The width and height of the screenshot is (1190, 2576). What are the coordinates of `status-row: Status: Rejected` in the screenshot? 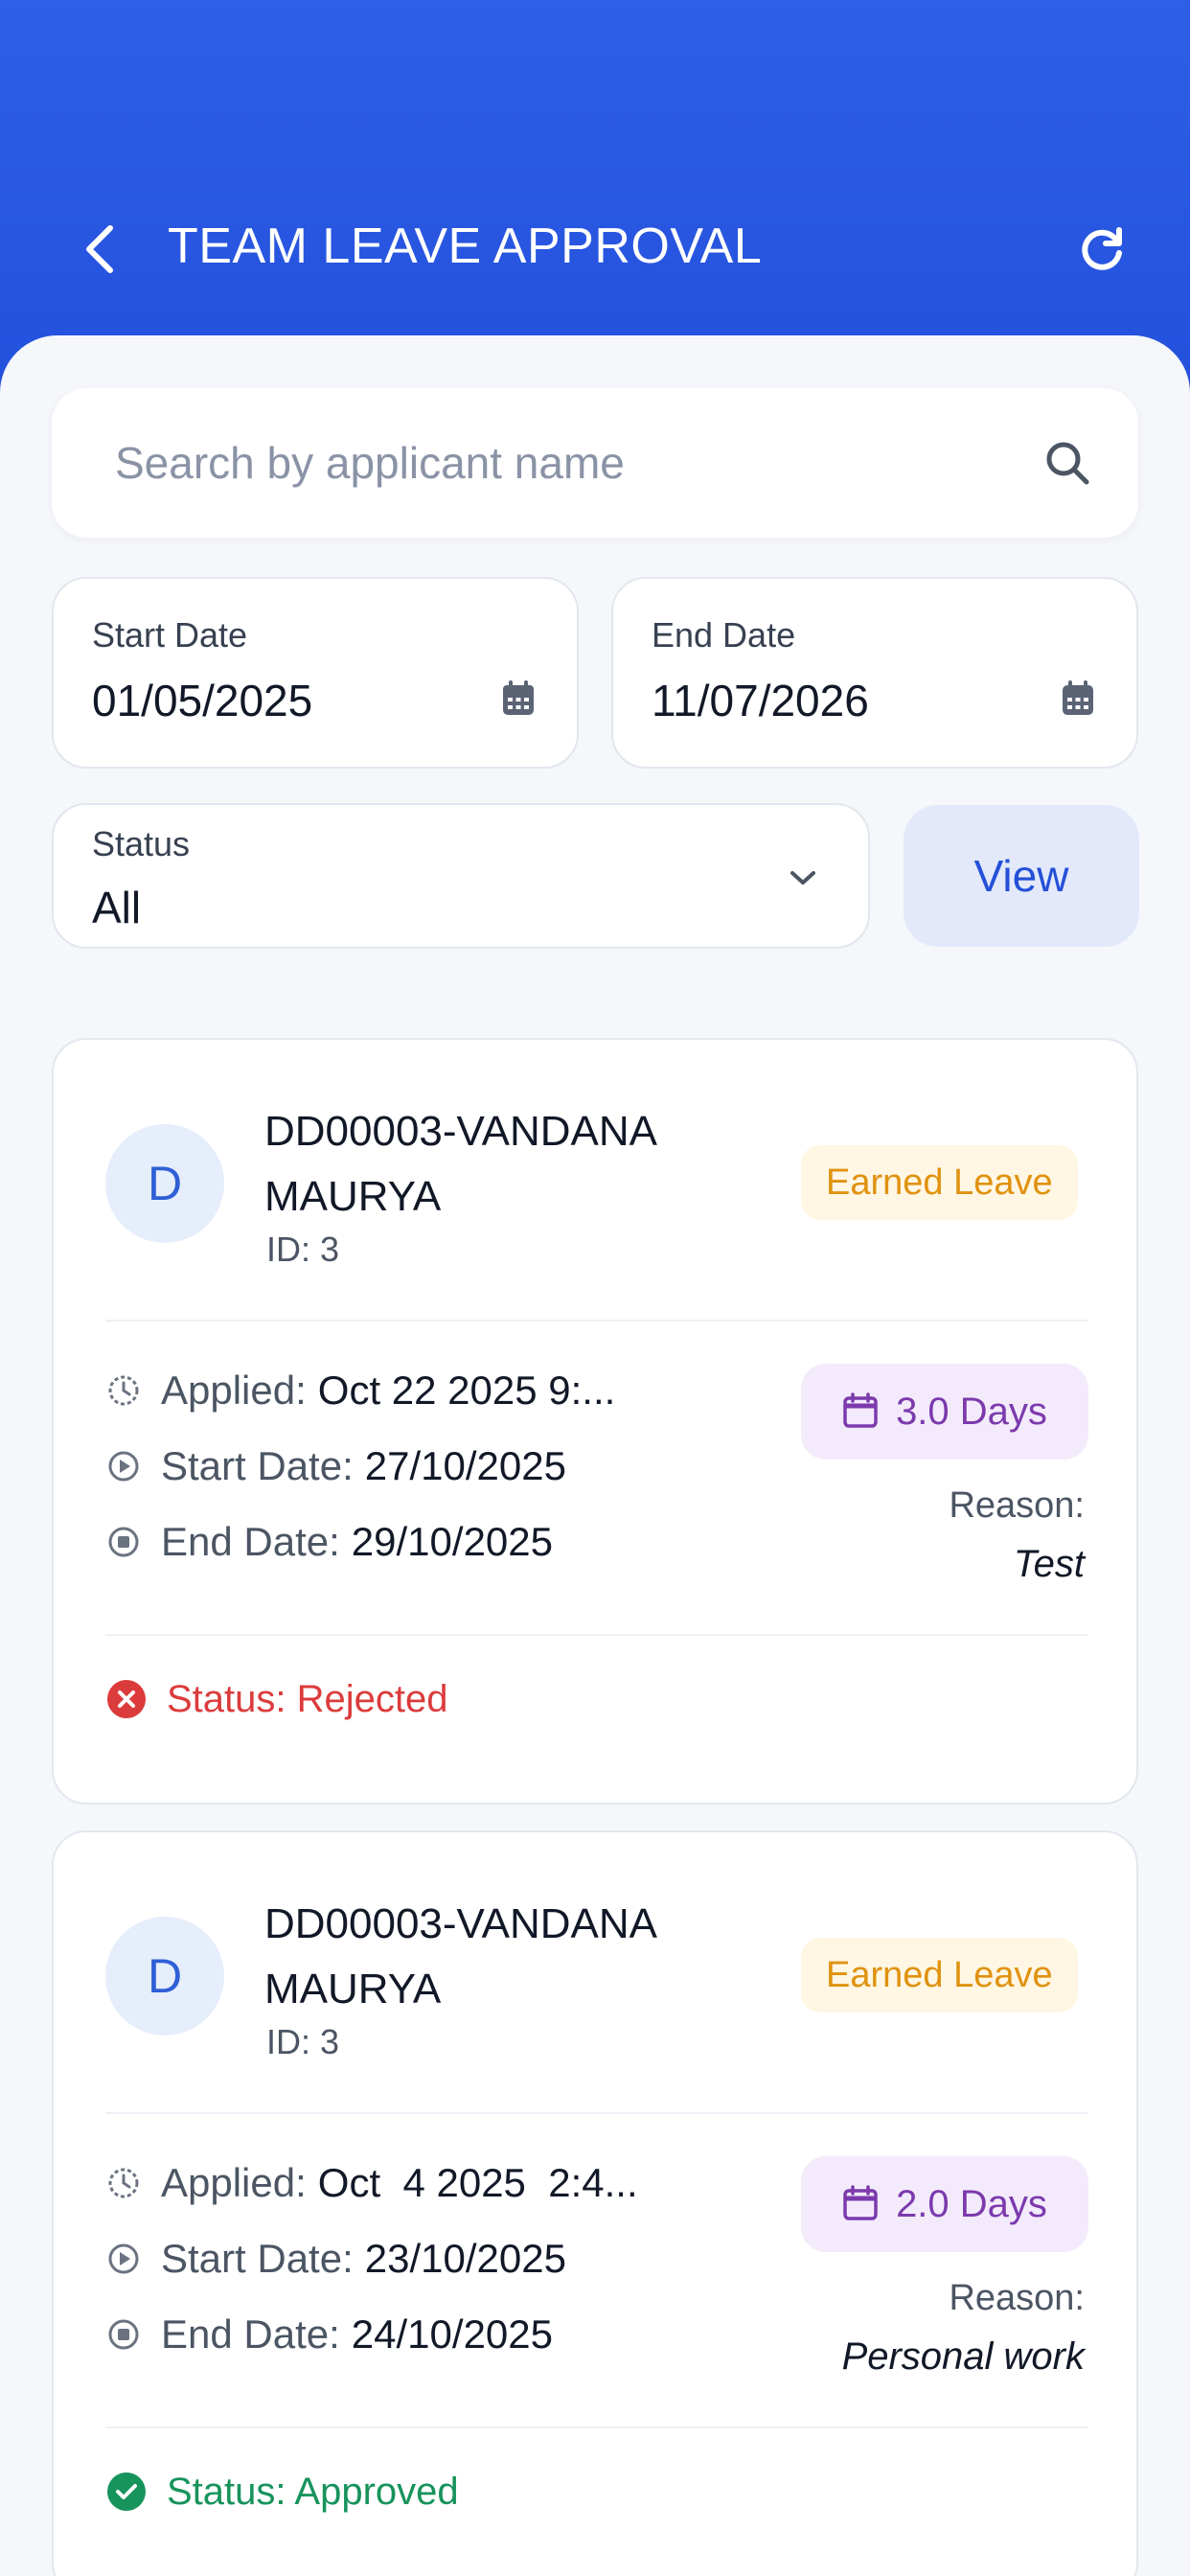 It's located at (277, 1699).